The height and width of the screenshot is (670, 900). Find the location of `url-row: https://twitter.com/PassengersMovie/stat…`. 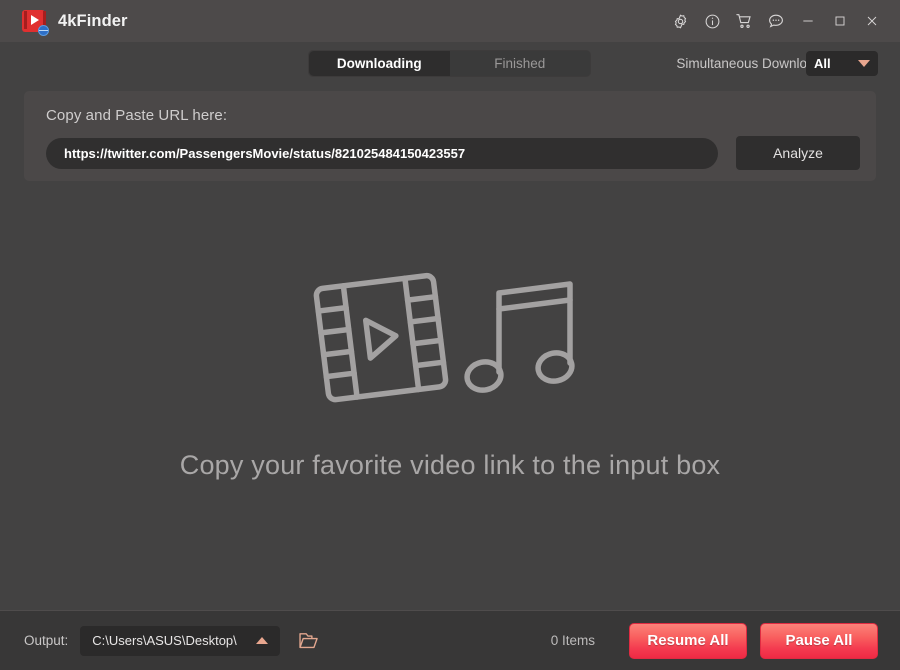

url-row: https://twitter.com/PassengersMovie/stat… is located at coordinates (453, 153).